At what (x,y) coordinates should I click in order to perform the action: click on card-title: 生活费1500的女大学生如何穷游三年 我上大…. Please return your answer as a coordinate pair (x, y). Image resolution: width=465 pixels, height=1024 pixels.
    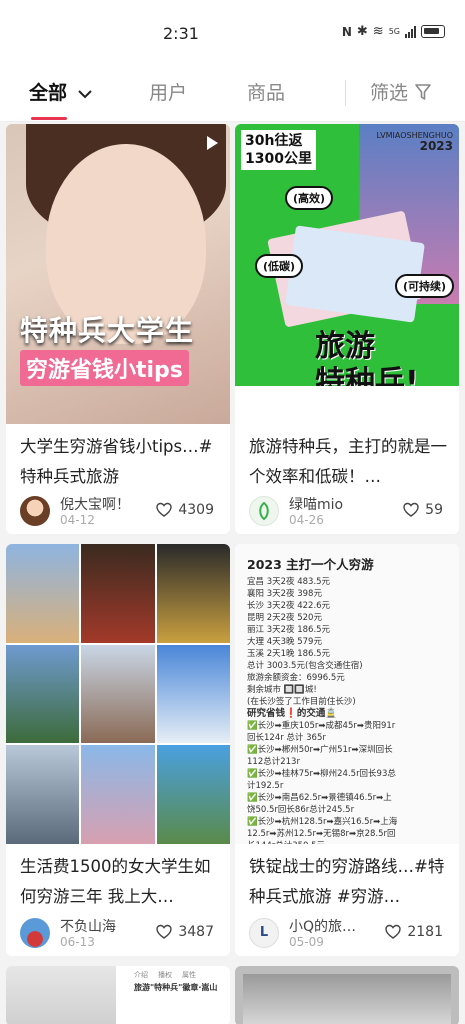
    Looking at the image, I should click on (120, 882).